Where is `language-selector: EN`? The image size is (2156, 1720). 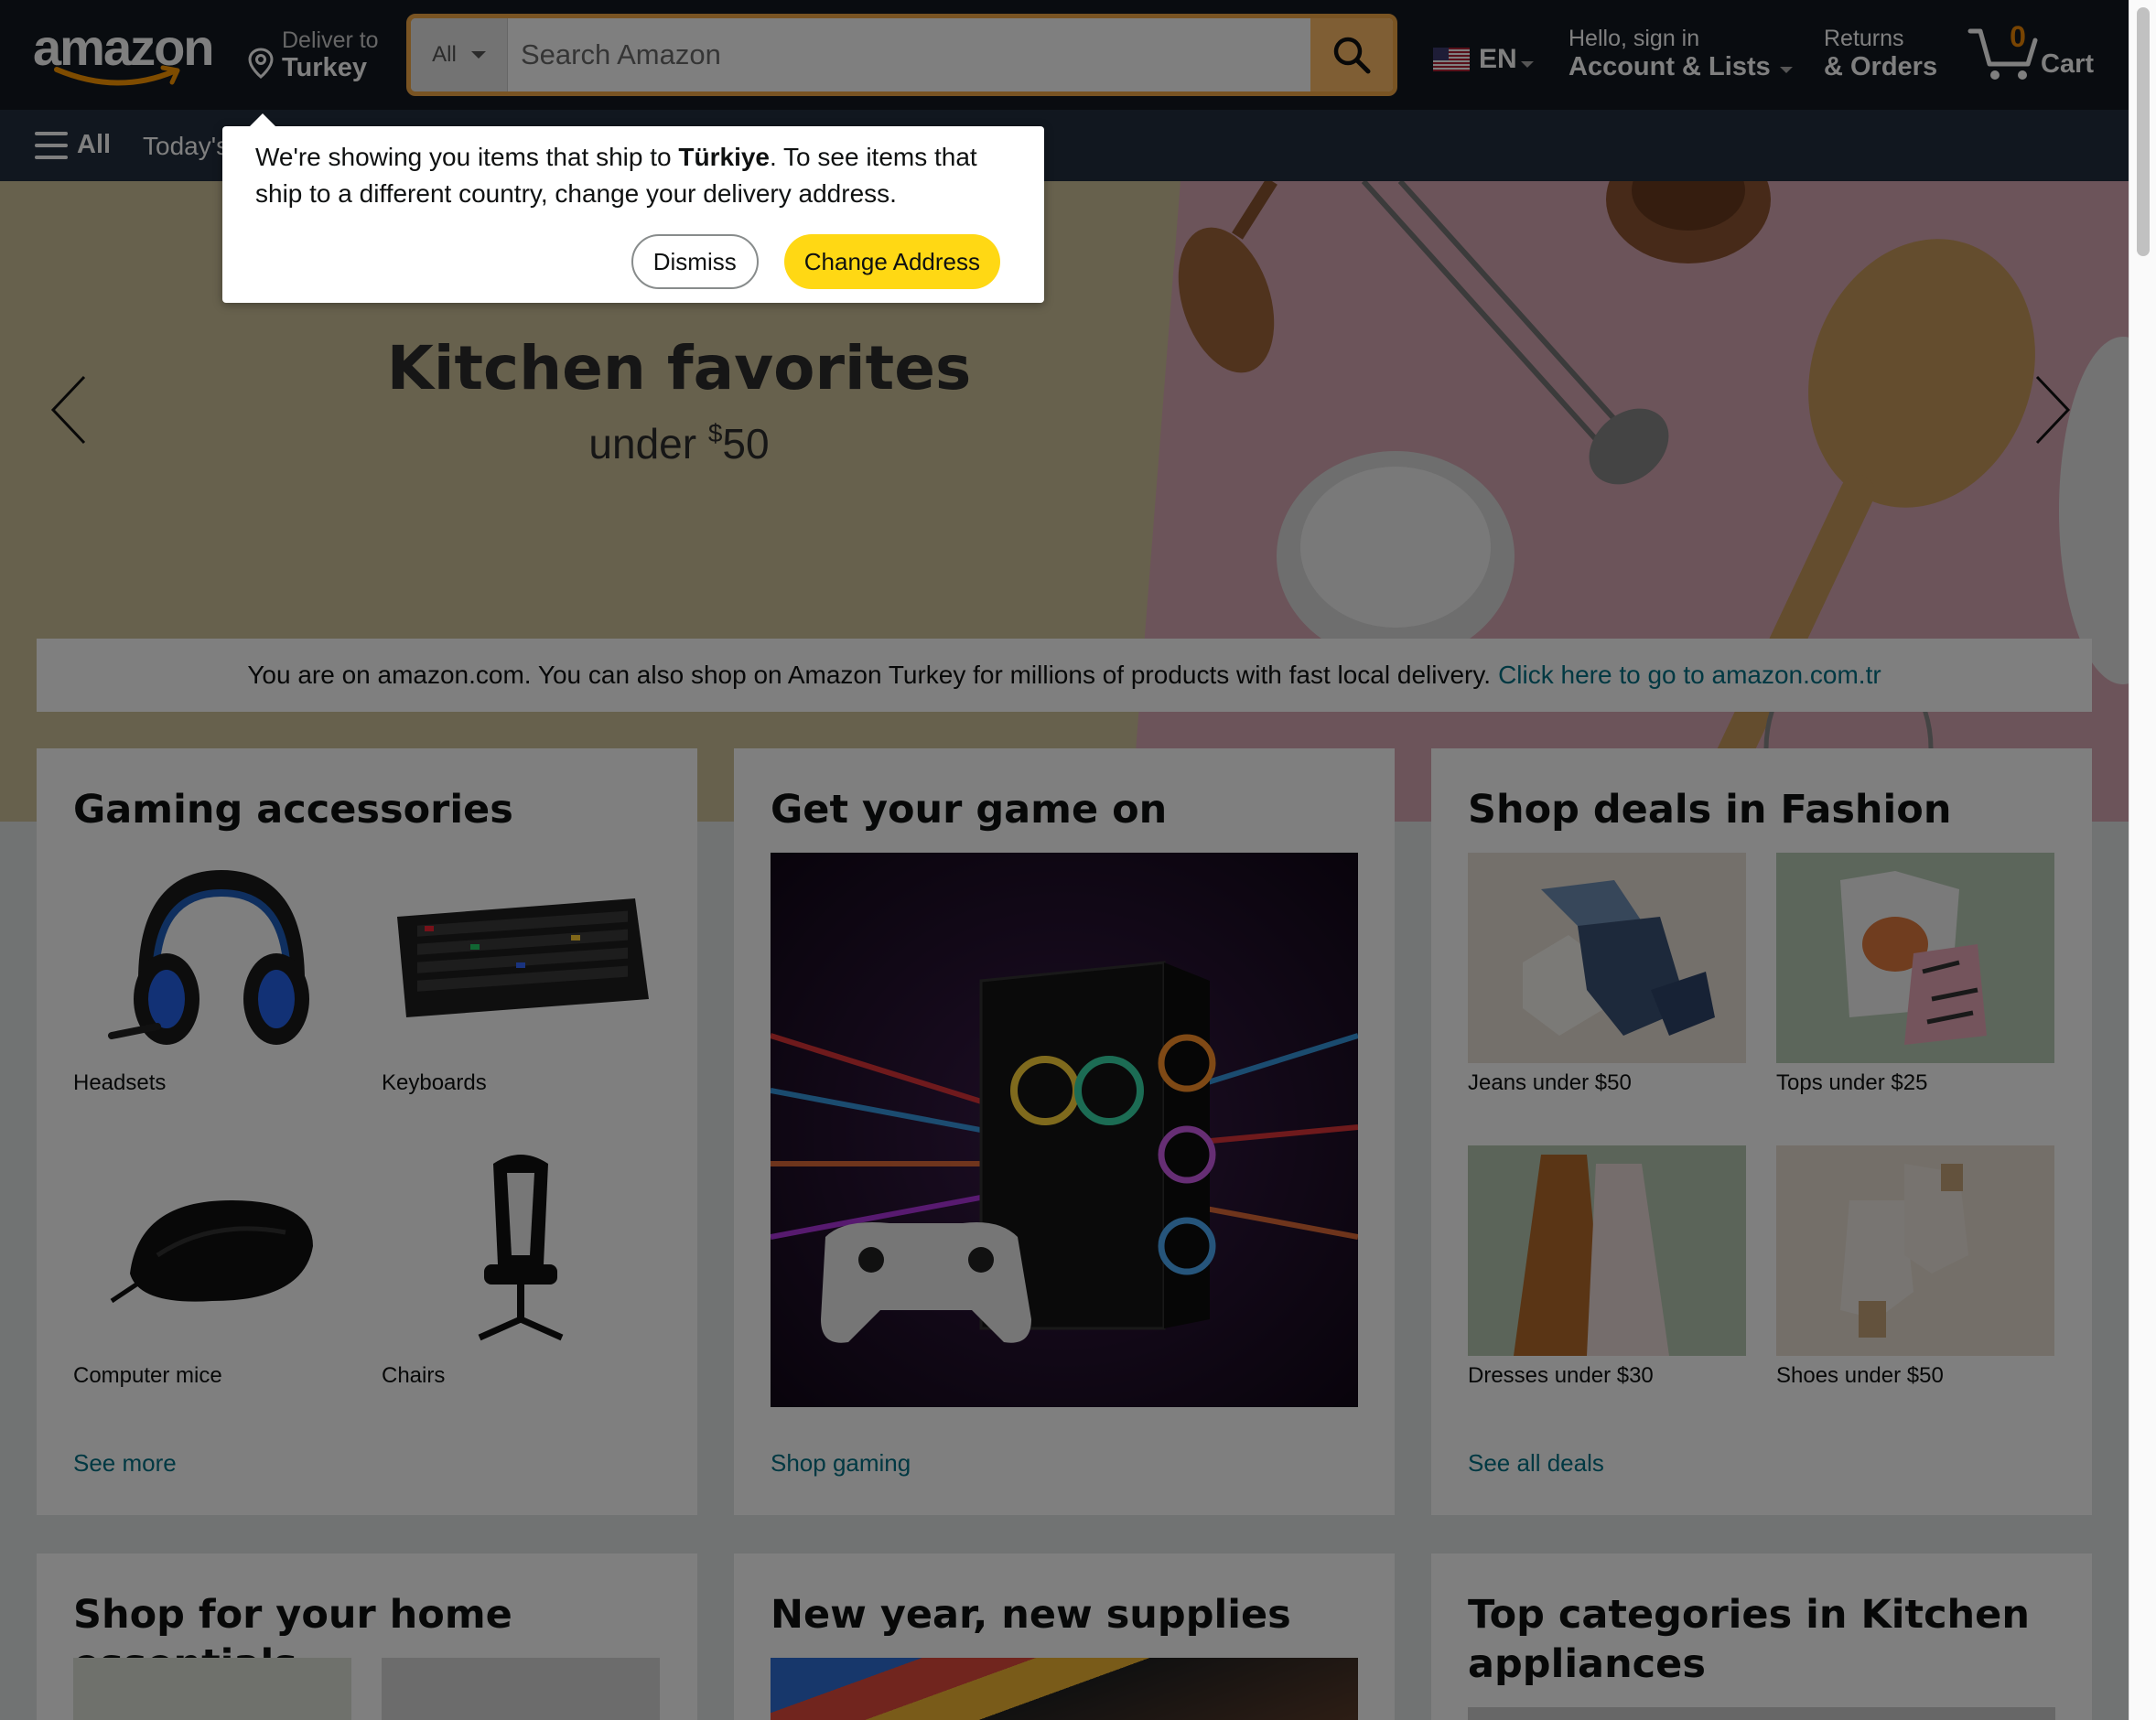
language-selector: EN is located at coordinates (1483, 59).